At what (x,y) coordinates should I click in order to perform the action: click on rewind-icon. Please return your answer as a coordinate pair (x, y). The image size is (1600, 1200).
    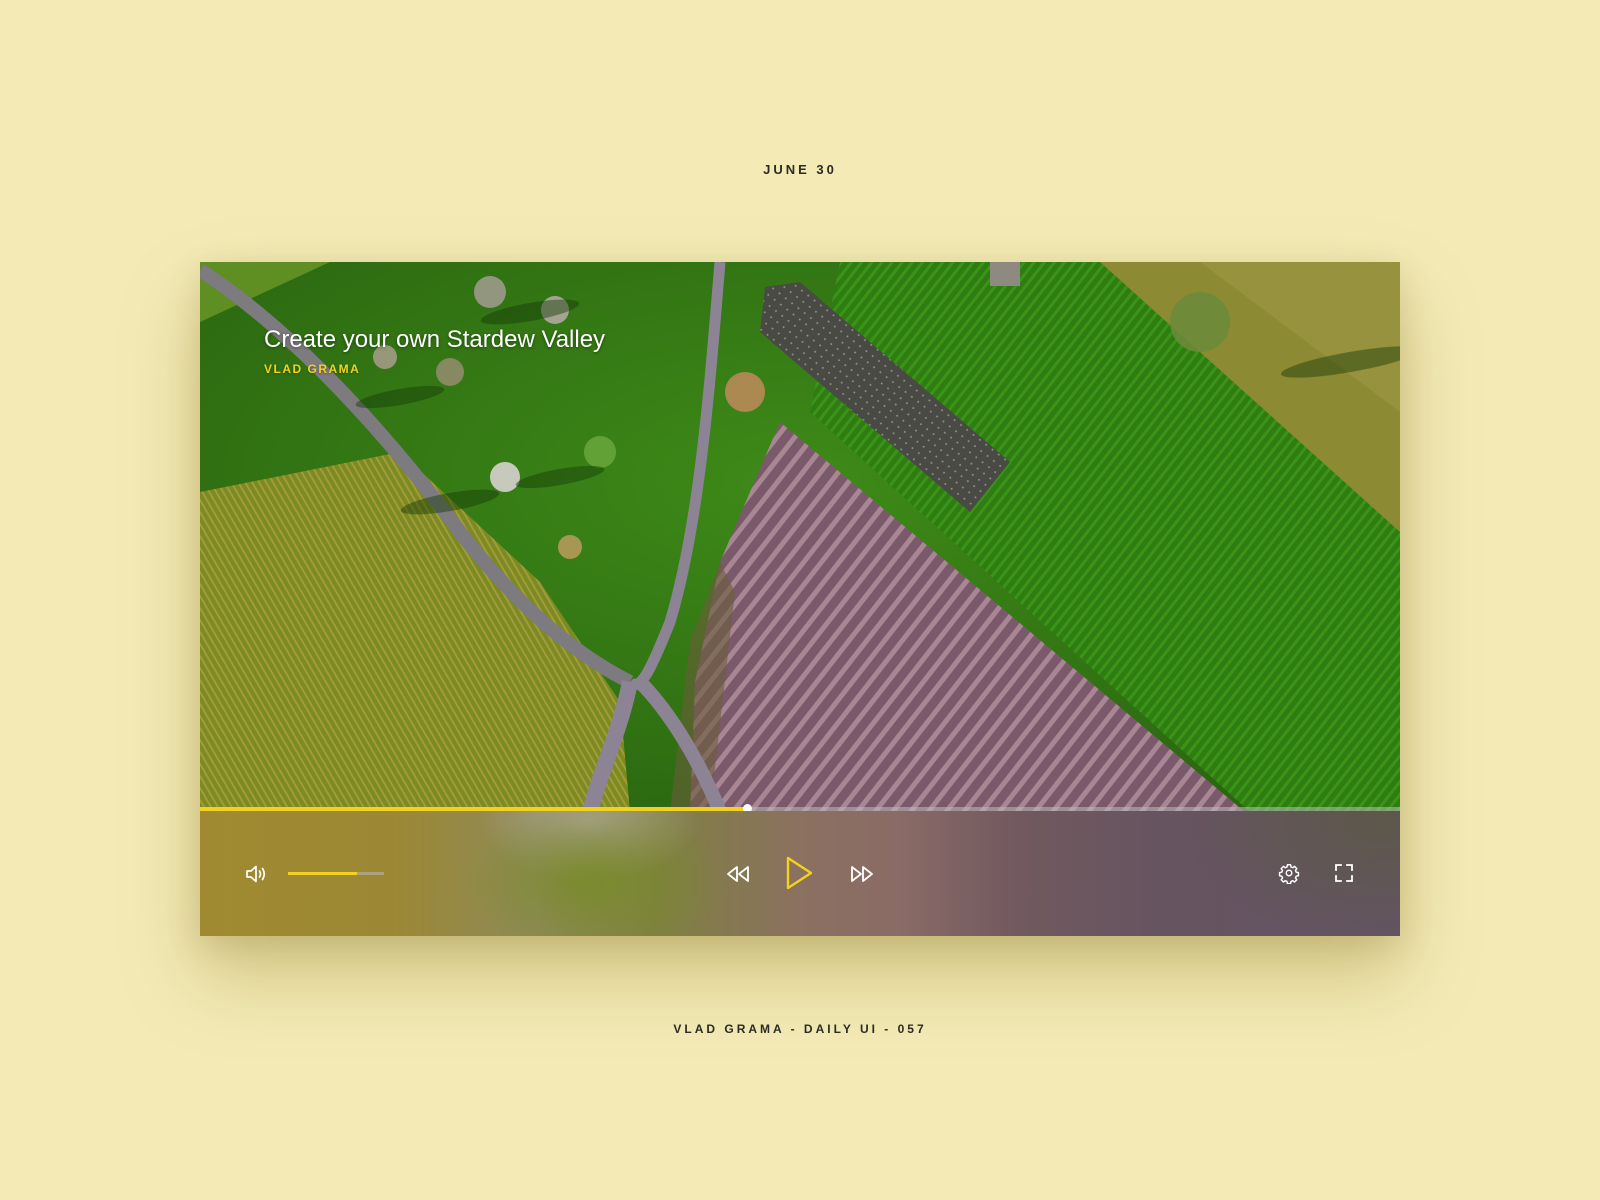
    Looking at the image, I should click on (738, 874).